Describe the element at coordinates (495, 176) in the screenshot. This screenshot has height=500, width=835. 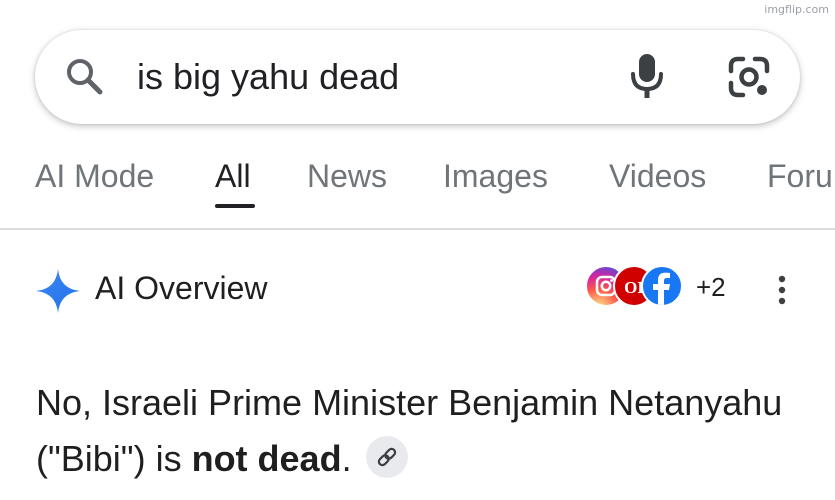
I see `tab-images: Images` at that location.